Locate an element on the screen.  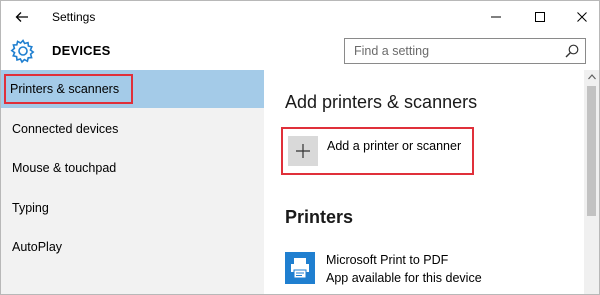
gear-icon is located at coordinates (22, 51).